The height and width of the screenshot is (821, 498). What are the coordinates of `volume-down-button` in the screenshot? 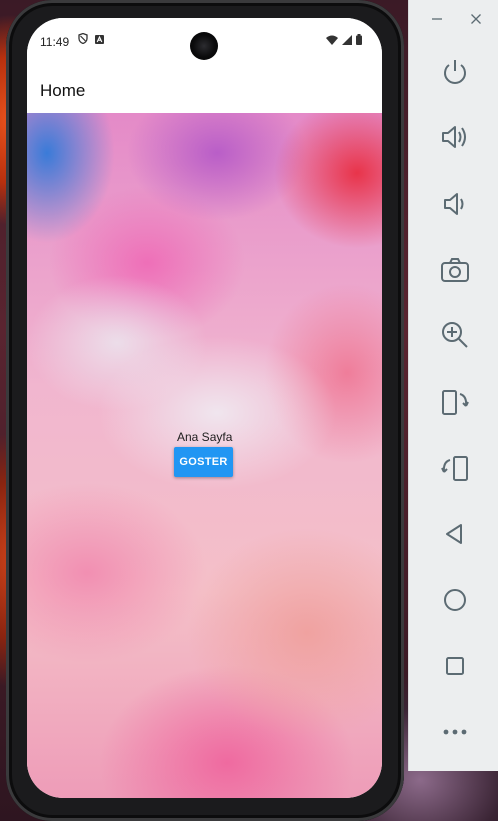 It's located at (455, 204).